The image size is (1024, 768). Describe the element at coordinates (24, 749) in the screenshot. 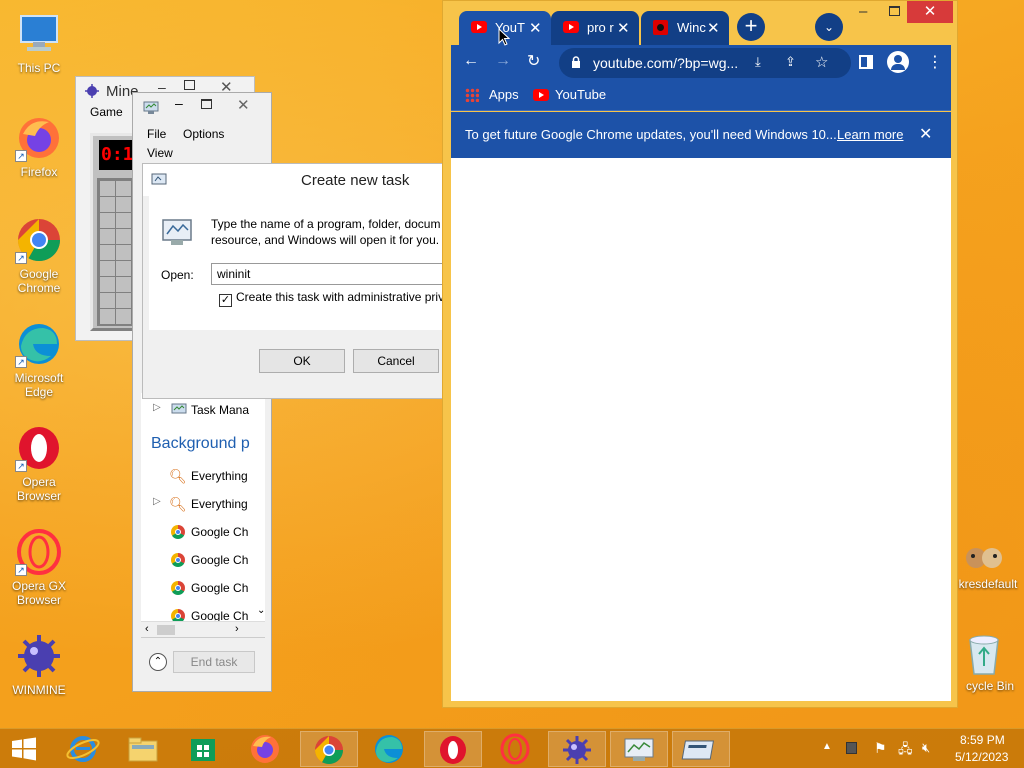

I see `start-button` at that location.